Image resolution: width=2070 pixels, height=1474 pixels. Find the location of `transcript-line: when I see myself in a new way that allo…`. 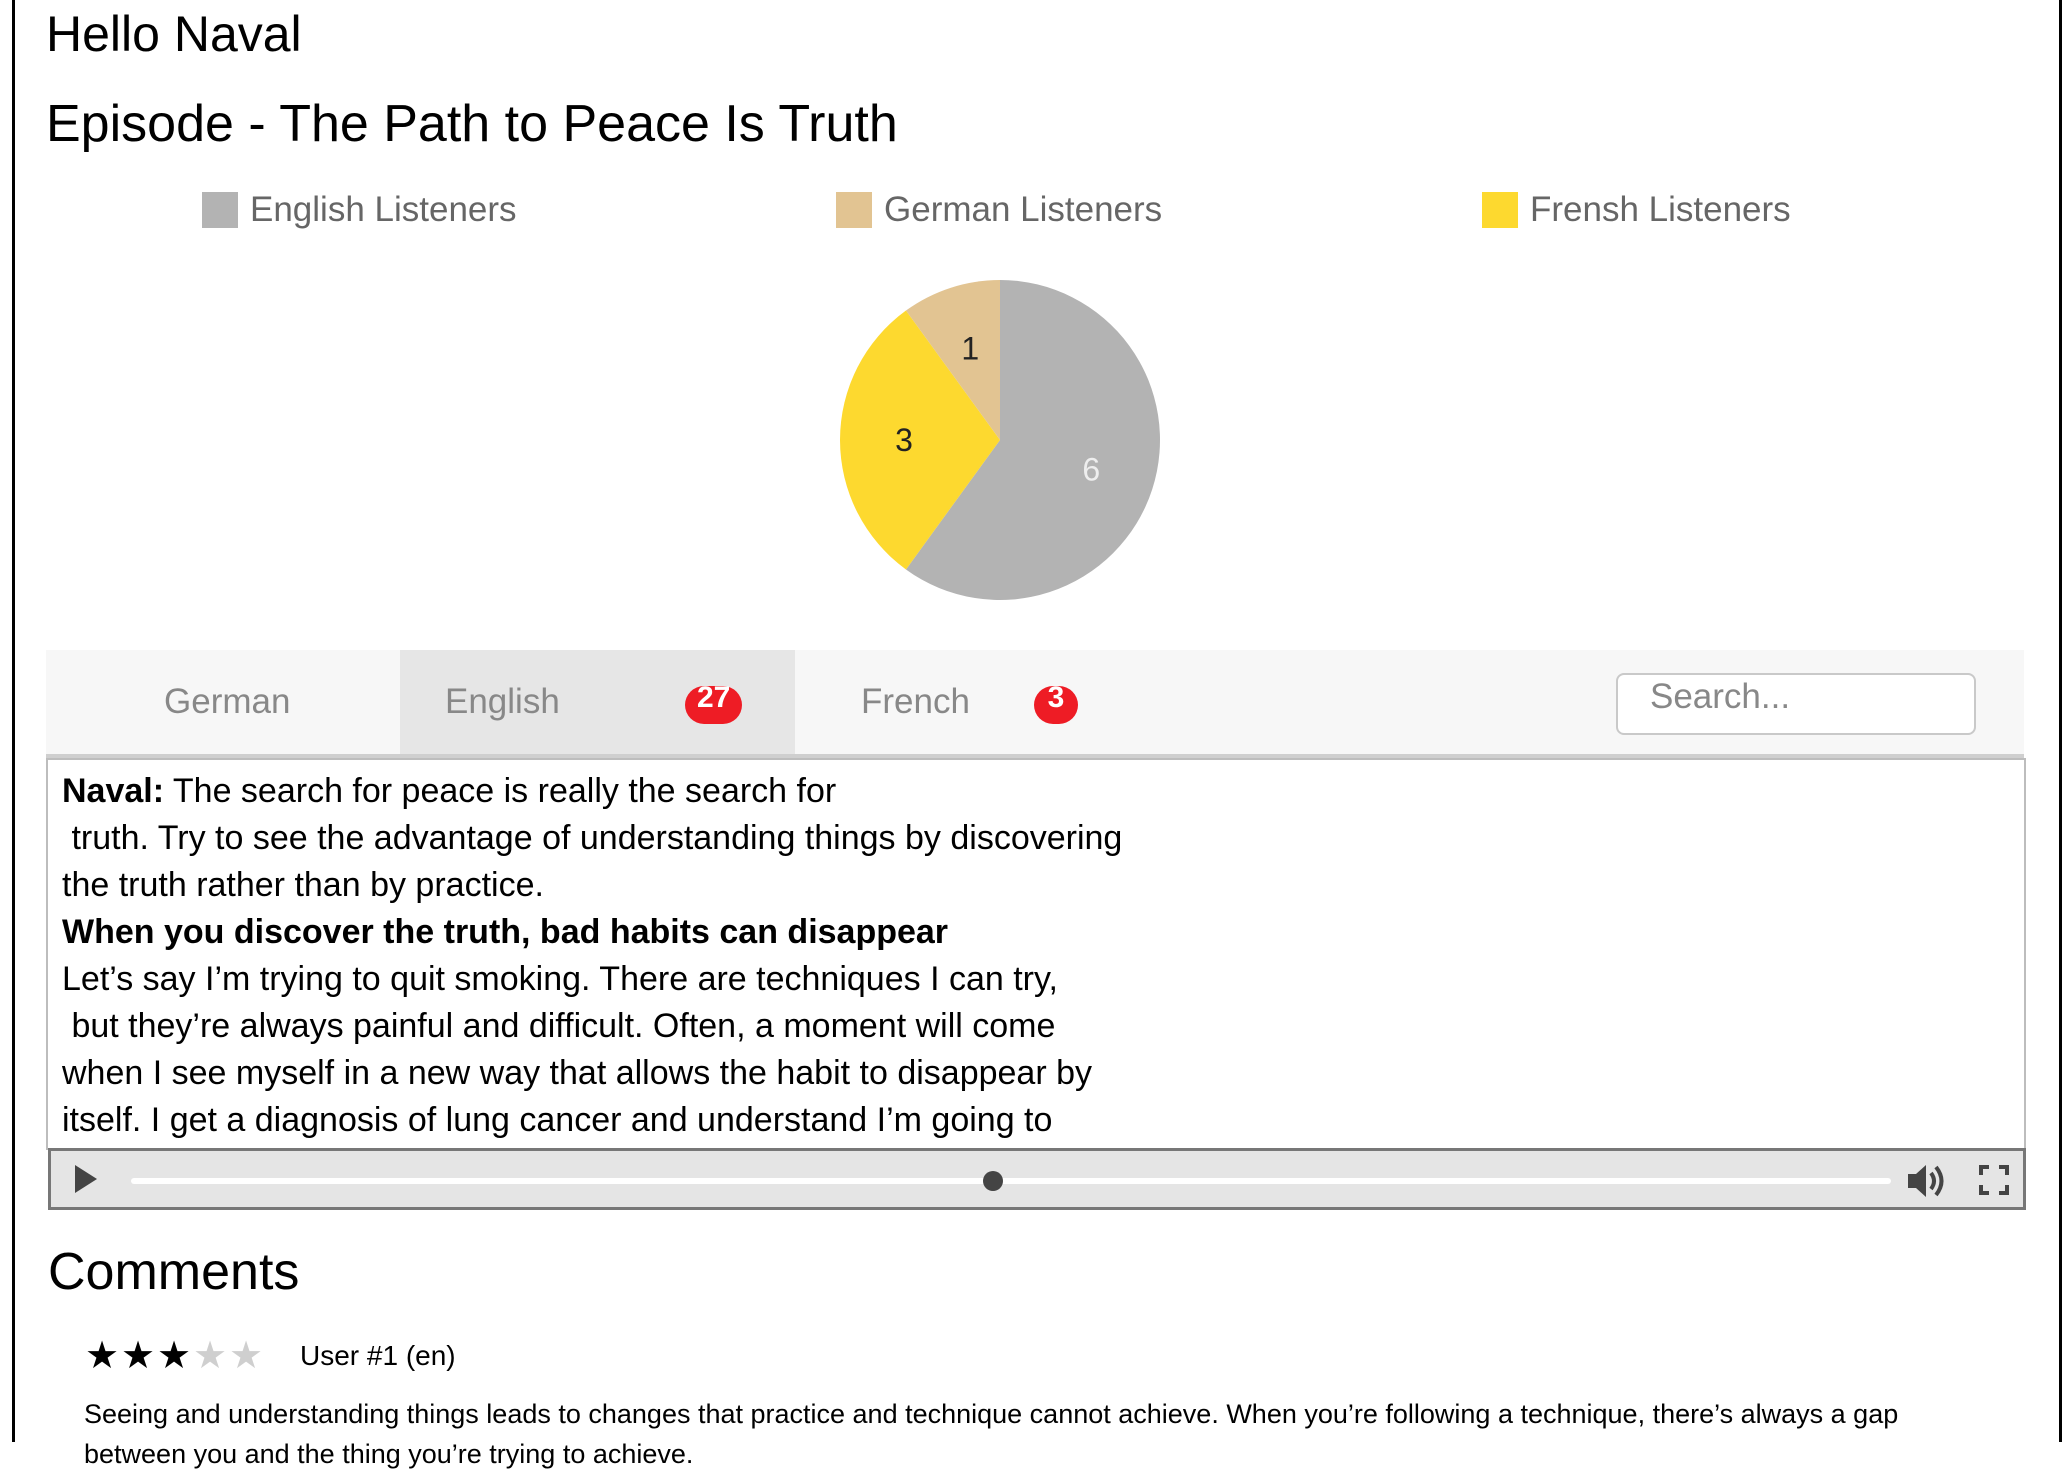

transcript-line: when I see myself in a new way that allo… is located at coordinates (577, 1073).